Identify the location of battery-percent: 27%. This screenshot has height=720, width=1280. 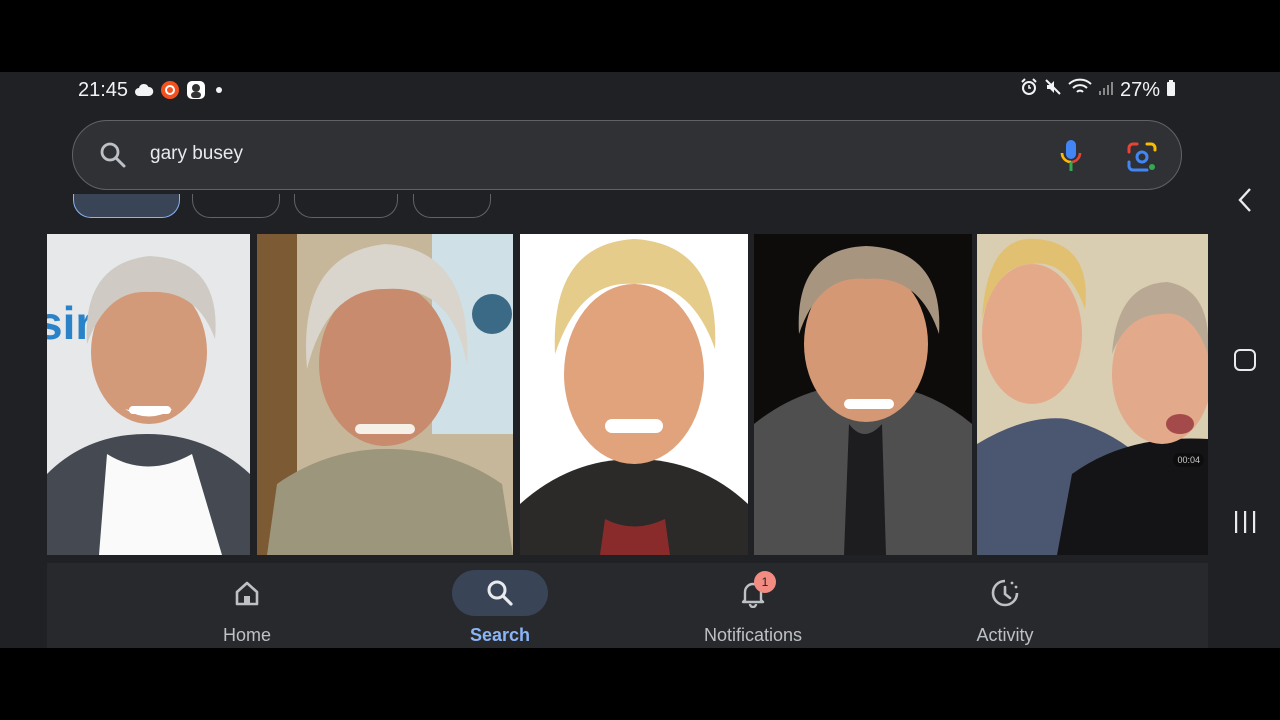
(1139, 89).